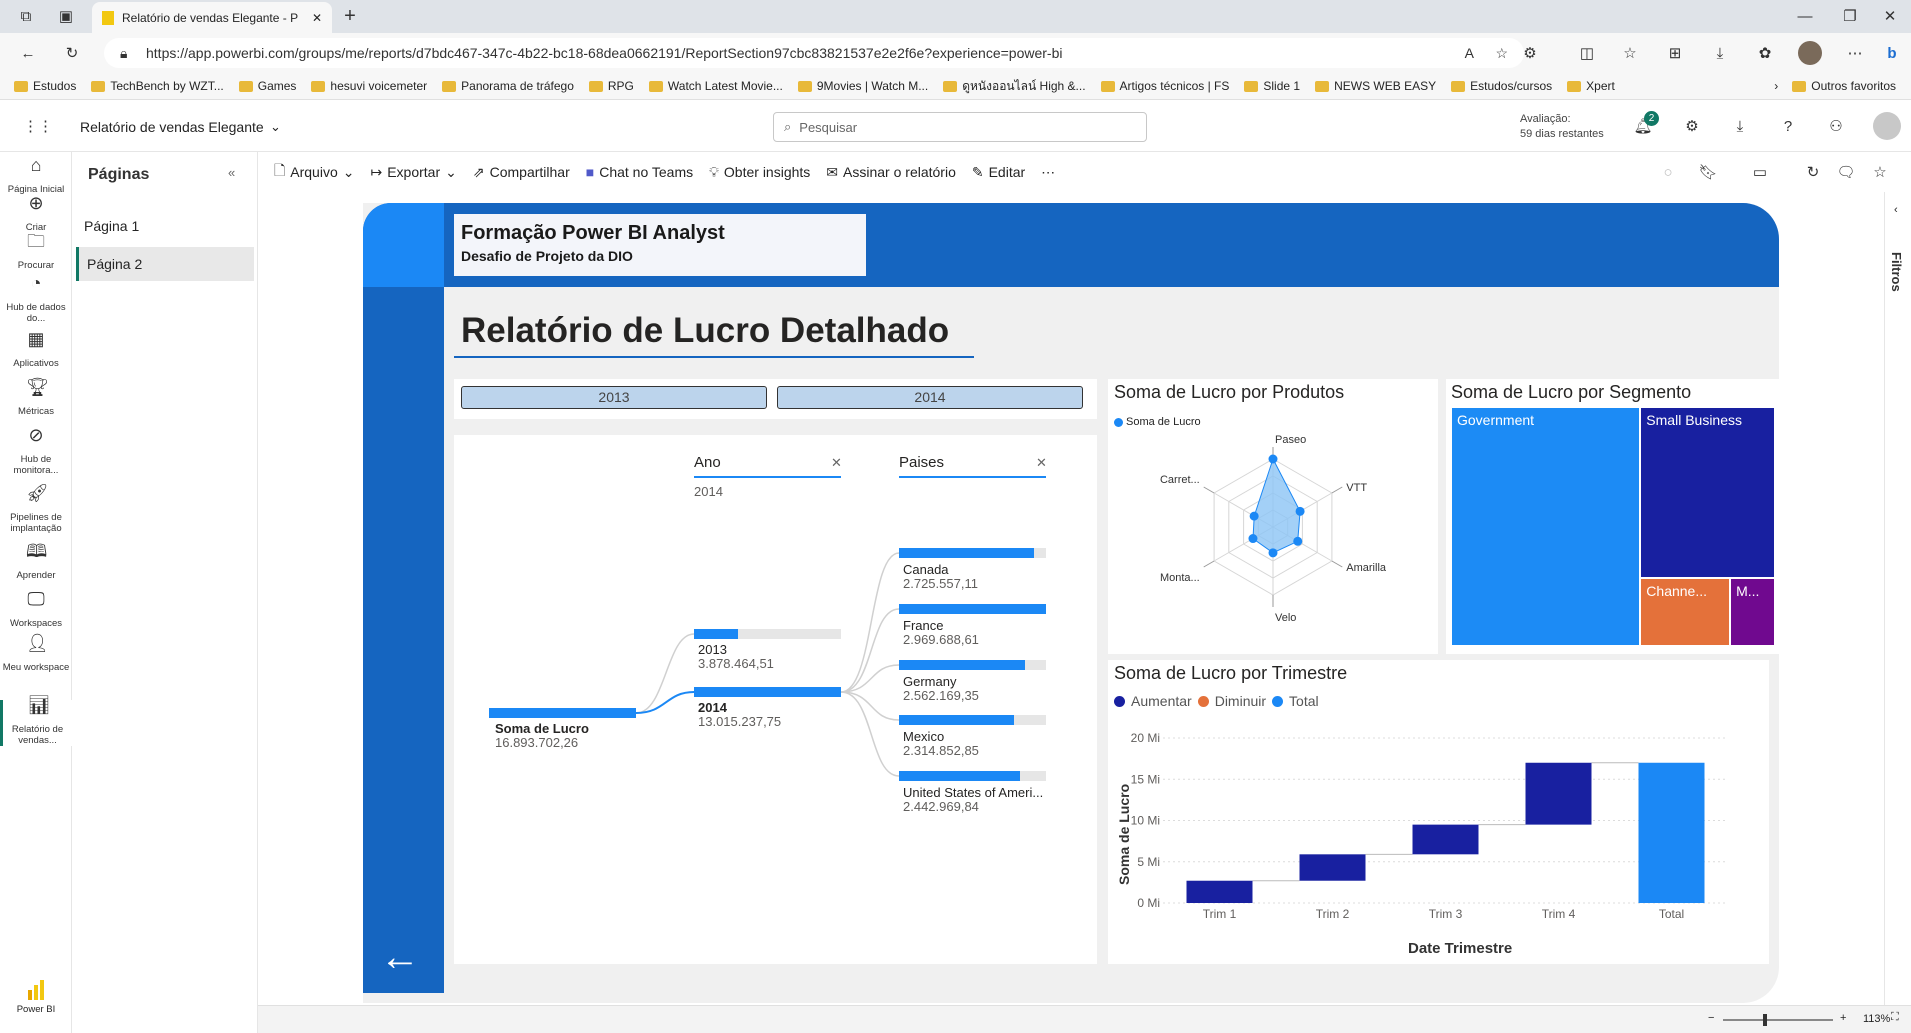 This screenshot has width=1911, height=1033. What do you see at coordinates (614, 397) in the screenshot?
I see `slicer-2013: 2013` at bounding box center [614, 397].